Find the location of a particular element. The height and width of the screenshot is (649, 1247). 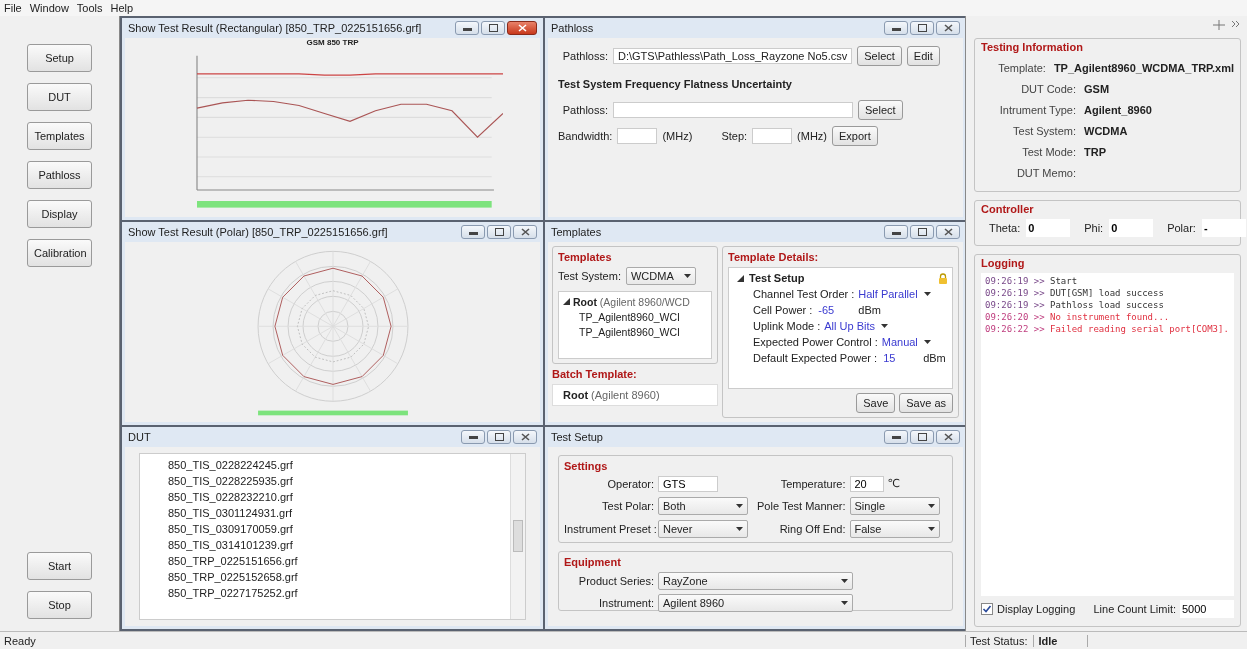

group-title: Template Details: is located at coordinates (774, 257).